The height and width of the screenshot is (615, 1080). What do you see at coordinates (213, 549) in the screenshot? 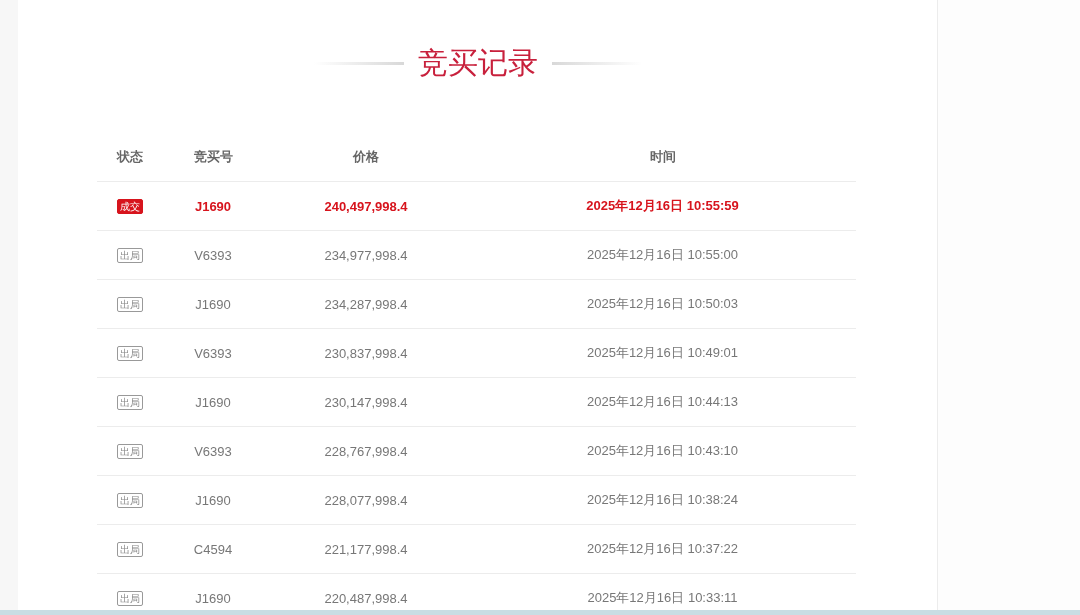
I see `table-cell-text: C4594` at bounding box center [213, 549].